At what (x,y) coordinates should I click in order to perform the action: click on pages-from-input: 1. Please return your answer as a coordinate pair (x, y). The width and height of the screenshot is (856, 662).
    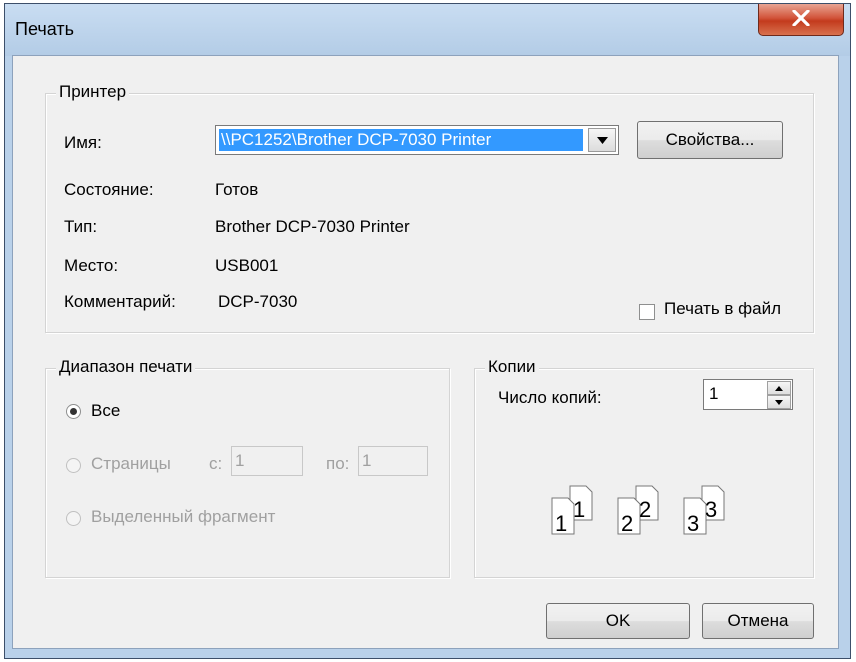
    Looking at the image, I should click on (267, 461).